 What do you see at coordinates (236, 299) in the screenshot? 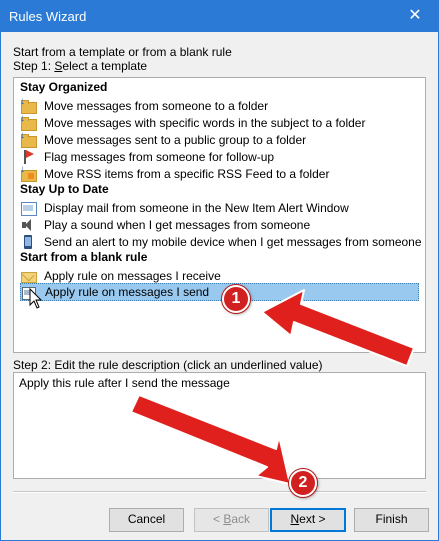
I see `annotation-badge-1: 1` at bounding box center [236, 299].